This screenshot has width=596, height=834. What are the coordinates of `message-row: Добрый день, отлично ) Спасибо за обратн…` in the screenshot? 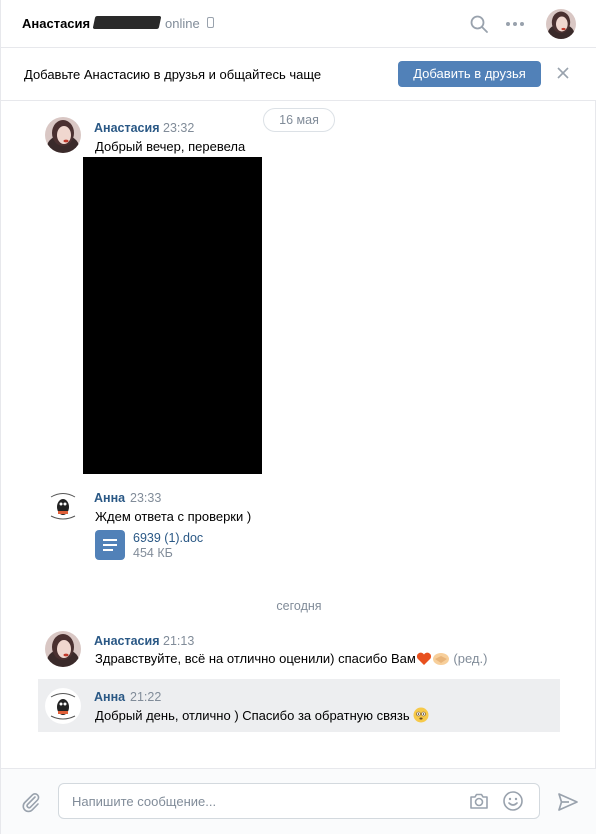 It's located at (262, 715).